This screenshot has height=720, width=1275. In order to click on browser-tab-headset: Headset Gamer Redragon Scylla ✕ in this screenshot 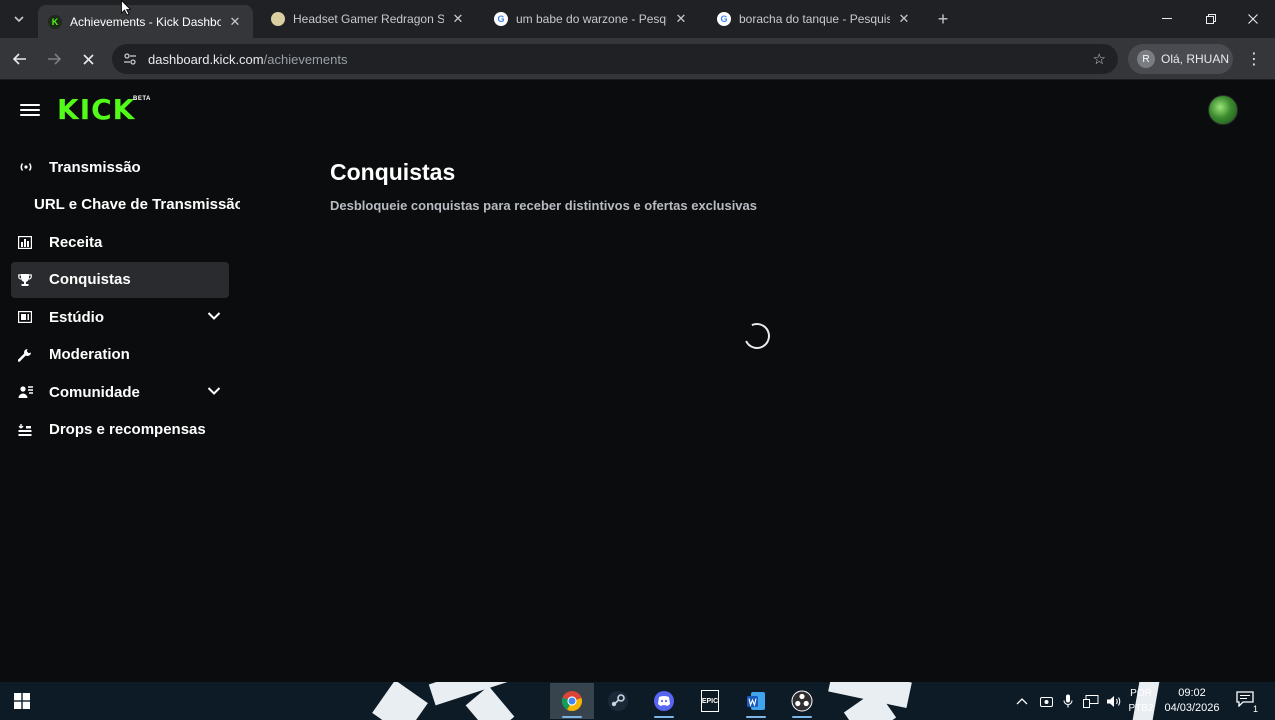, I will do `click(368, 19)`.